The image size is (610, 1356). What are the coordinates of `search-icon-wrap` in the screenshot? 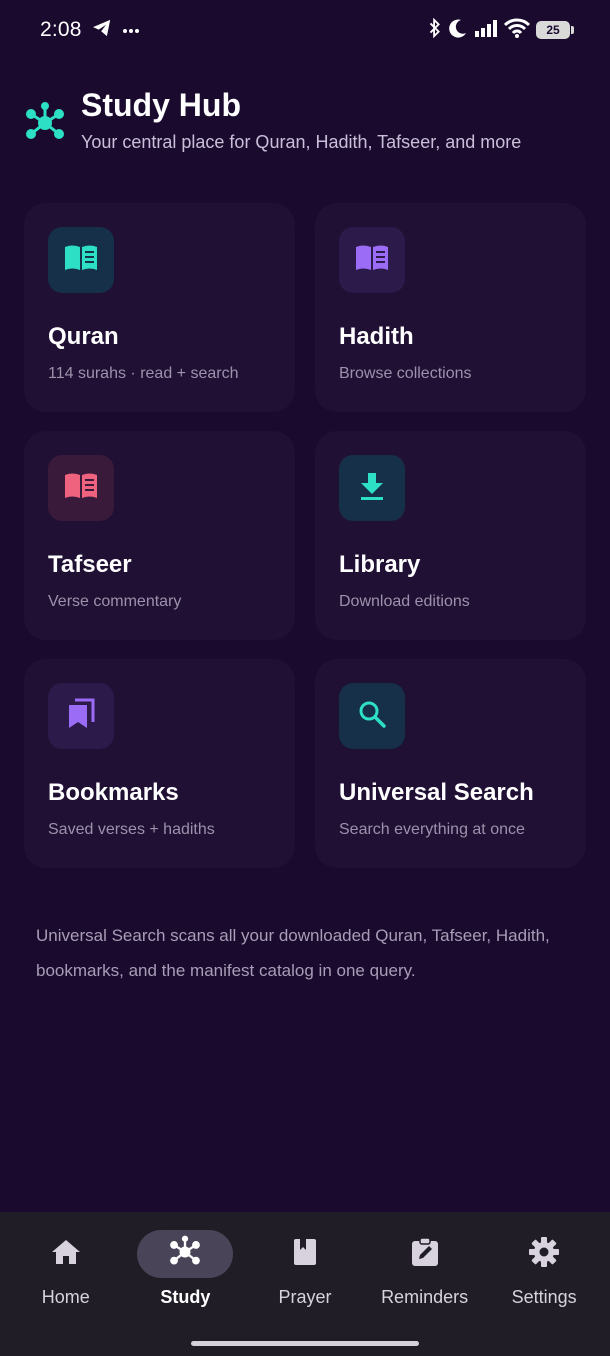 It's located at (372, 716).